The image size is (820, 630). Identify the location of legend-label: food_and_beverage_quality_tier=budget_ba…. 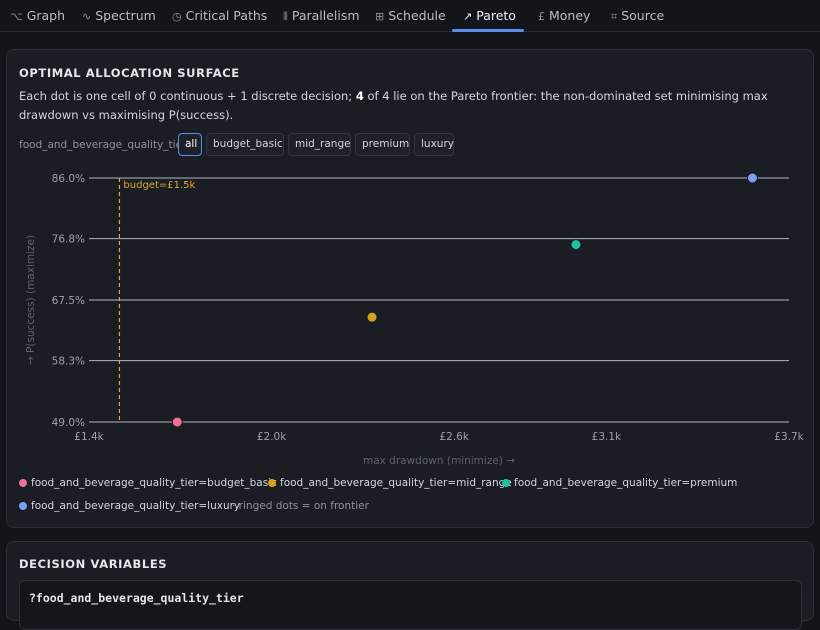
(154, 483).